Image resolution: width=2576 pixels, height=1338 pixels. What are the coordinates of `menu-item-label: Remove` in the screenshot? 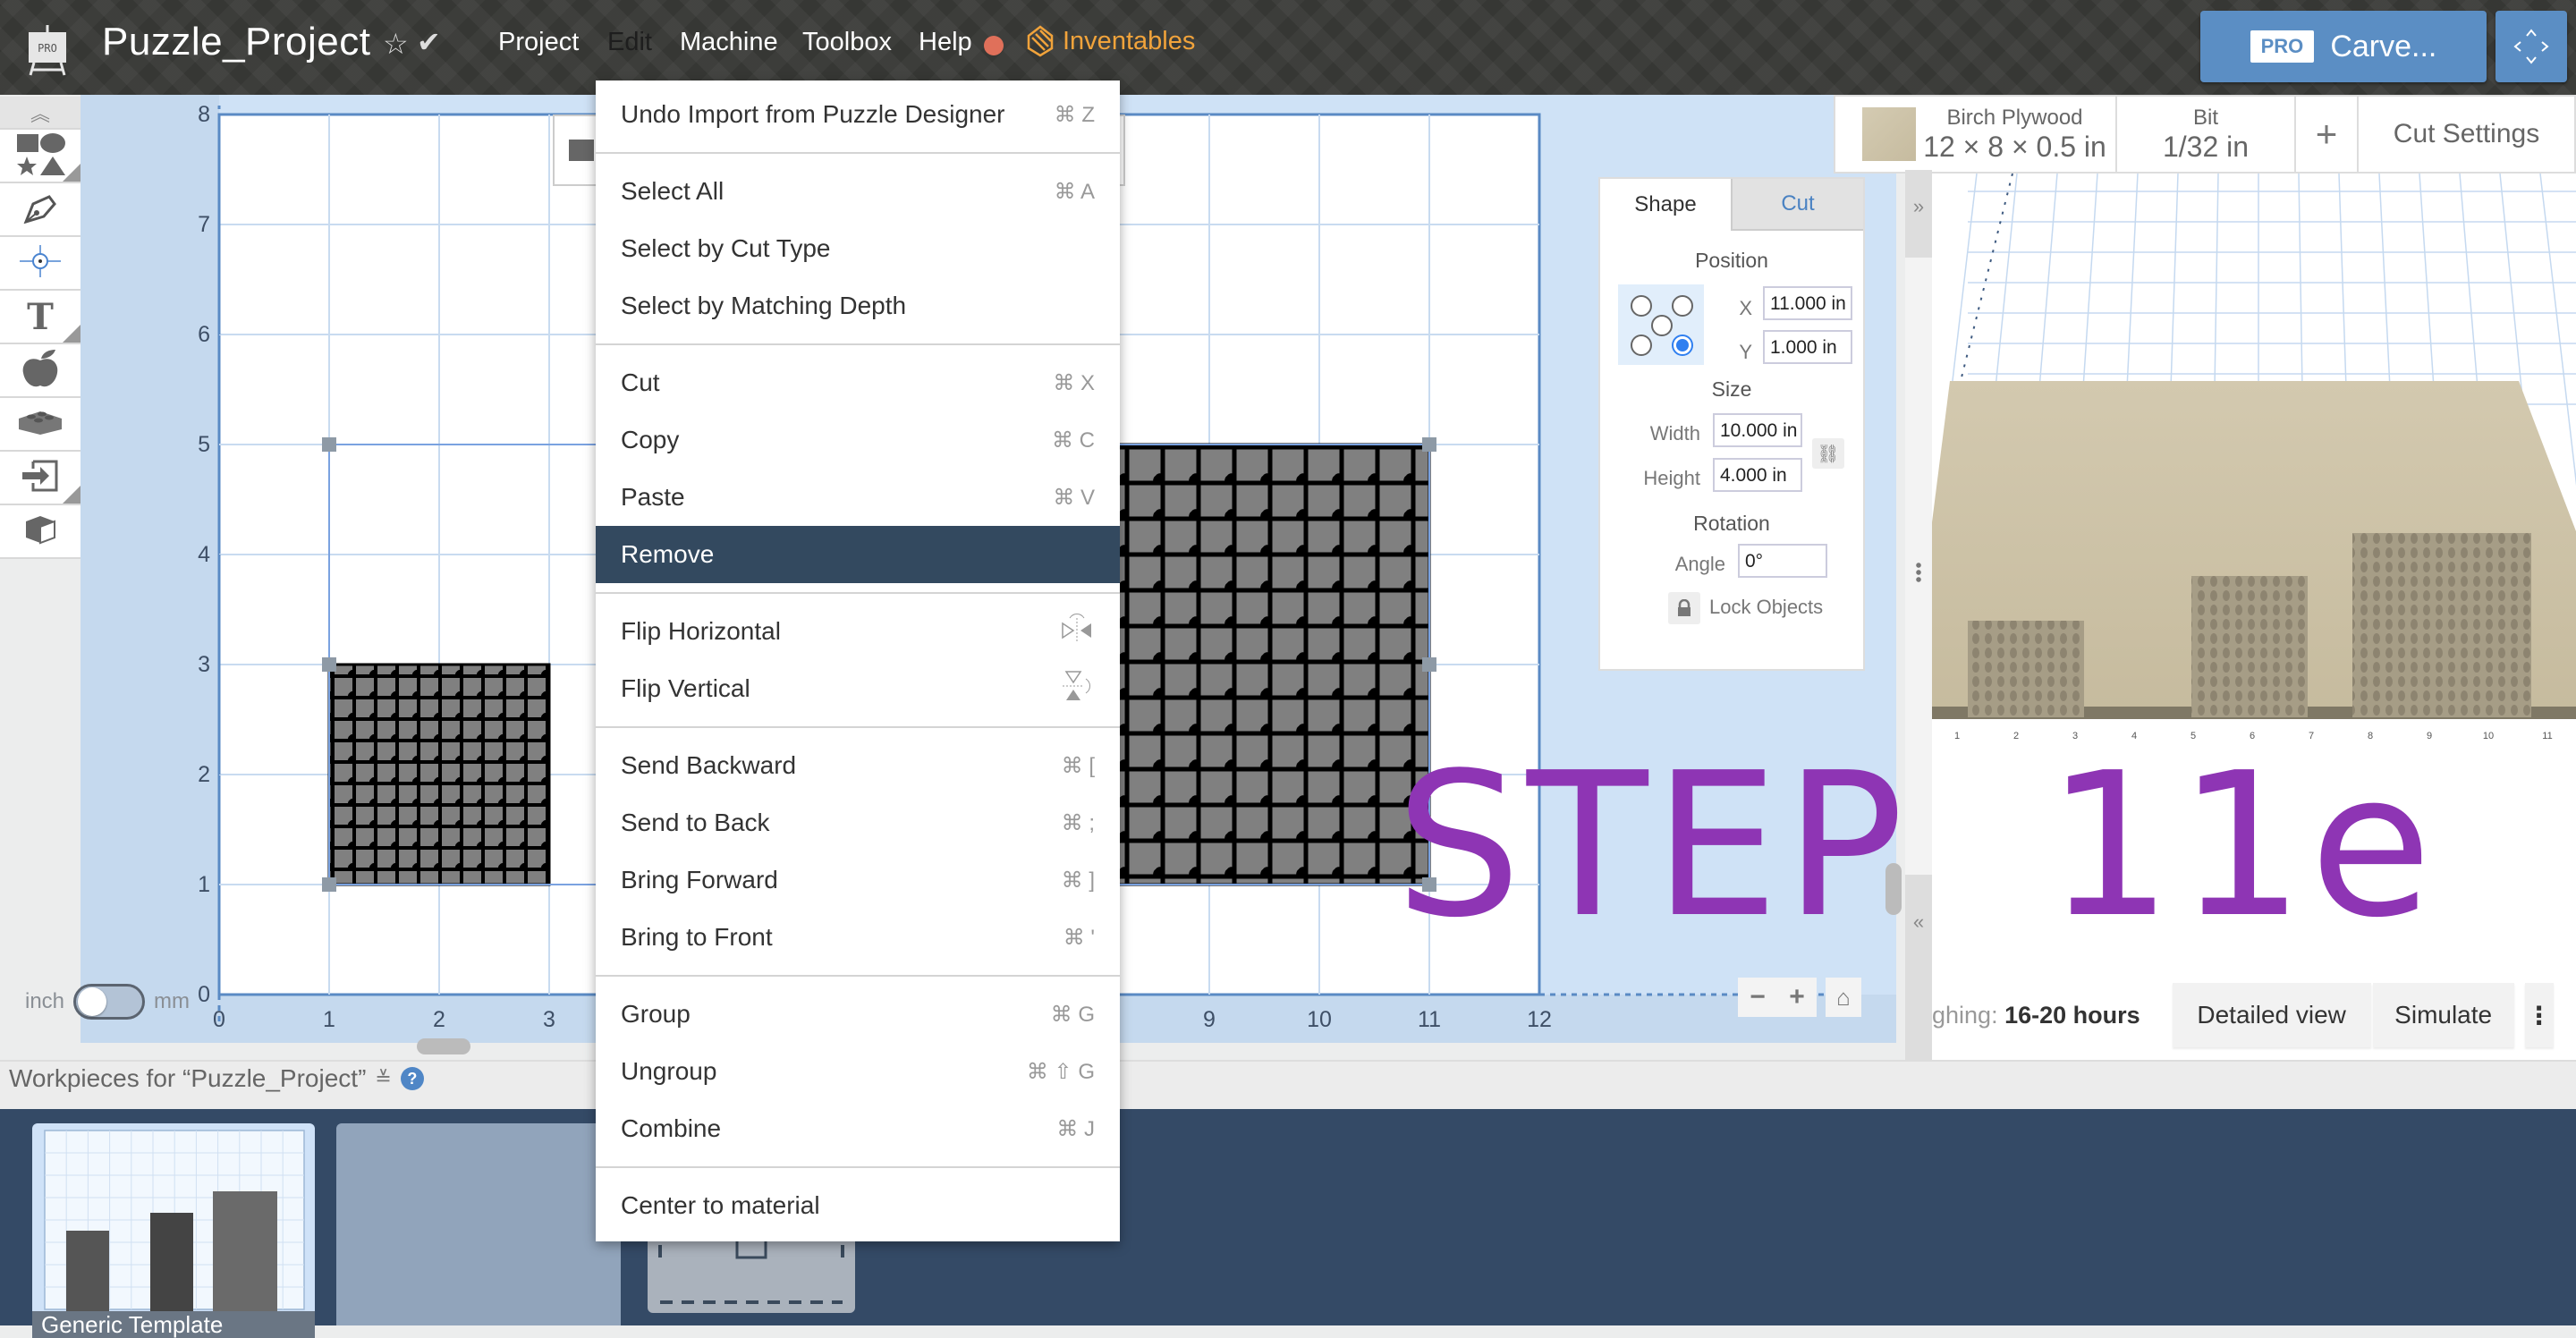 It's located at (668, 554).